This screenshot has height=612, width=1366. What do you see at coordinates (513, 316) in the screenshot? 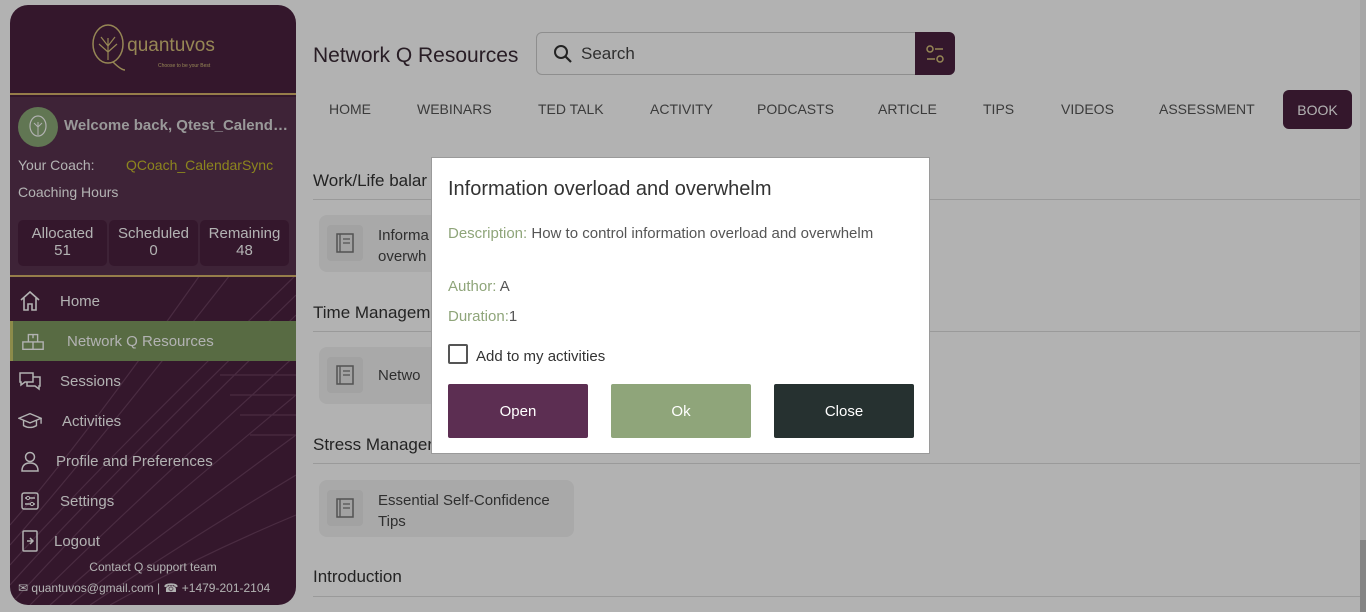
I see `duration-value: 1` at bounding box center [513, 316].